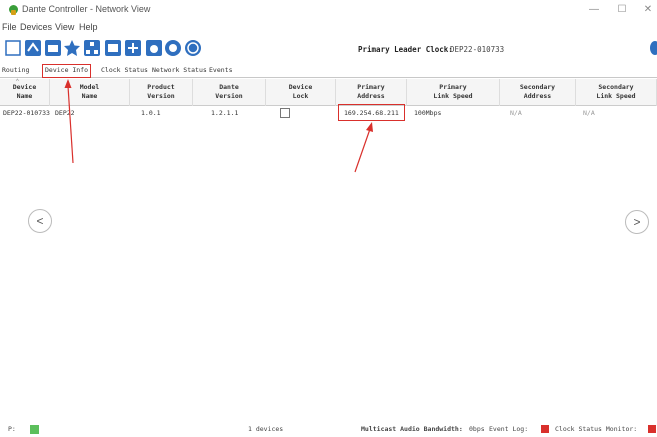  Describe the element at coordinates (363, 147) in the screenshot. I see `arrow-to-primary-address` at that location.